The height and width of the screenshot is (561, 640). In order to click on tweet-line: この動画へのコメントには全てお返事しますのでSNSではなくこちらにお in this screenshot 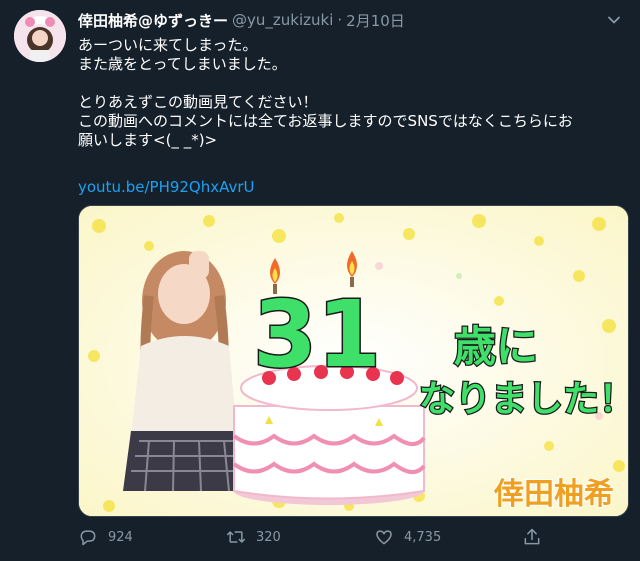, I will do `click(325, 121)`.